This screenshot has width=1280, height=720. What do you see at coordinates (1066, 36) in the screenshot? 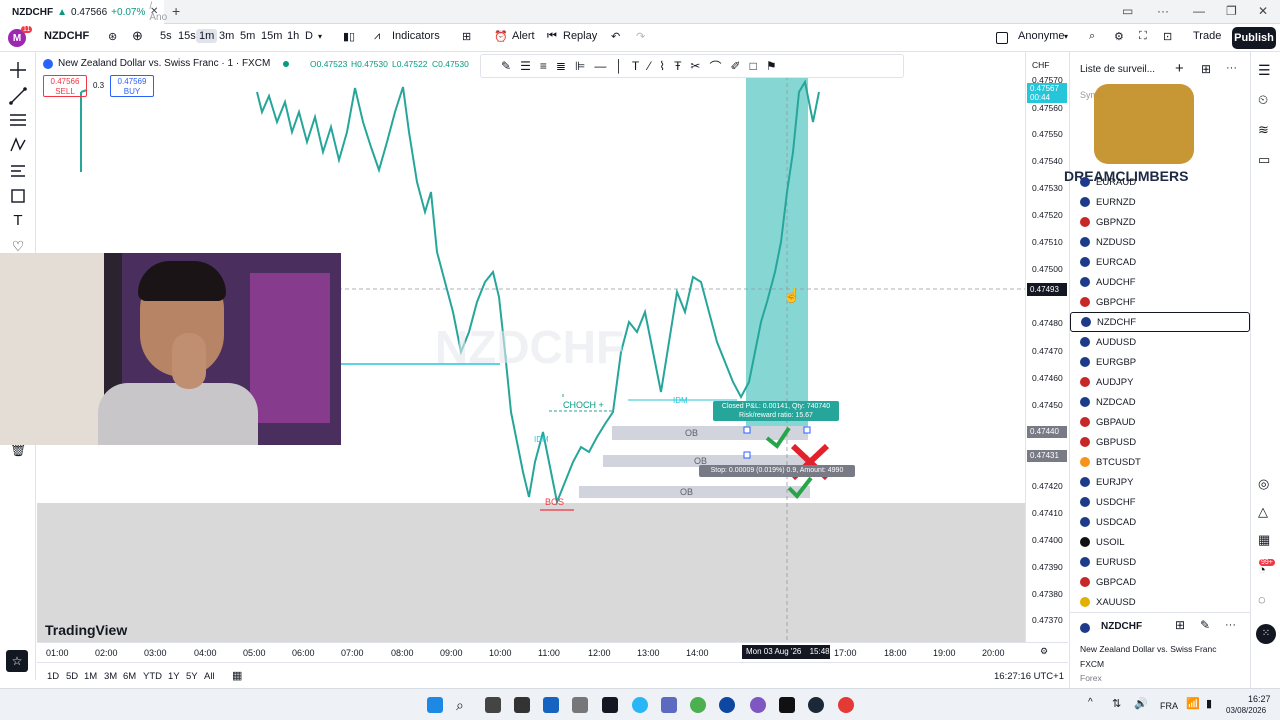
I see `layout-dropdown-icon: ▾` at bounding box center [1066, 36].